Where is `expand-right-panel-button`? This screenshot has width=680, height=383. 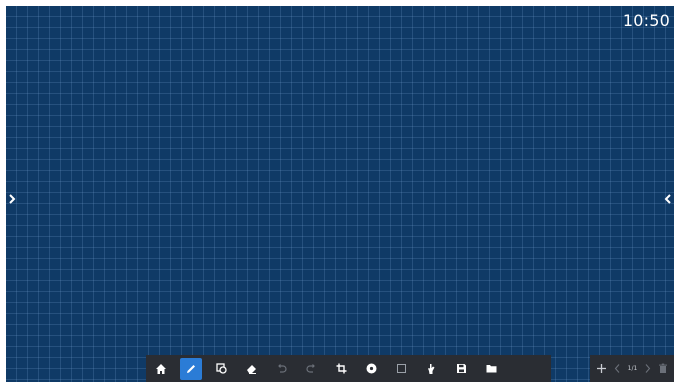 expand-right-panel-button is located at coordinates (668, 199).